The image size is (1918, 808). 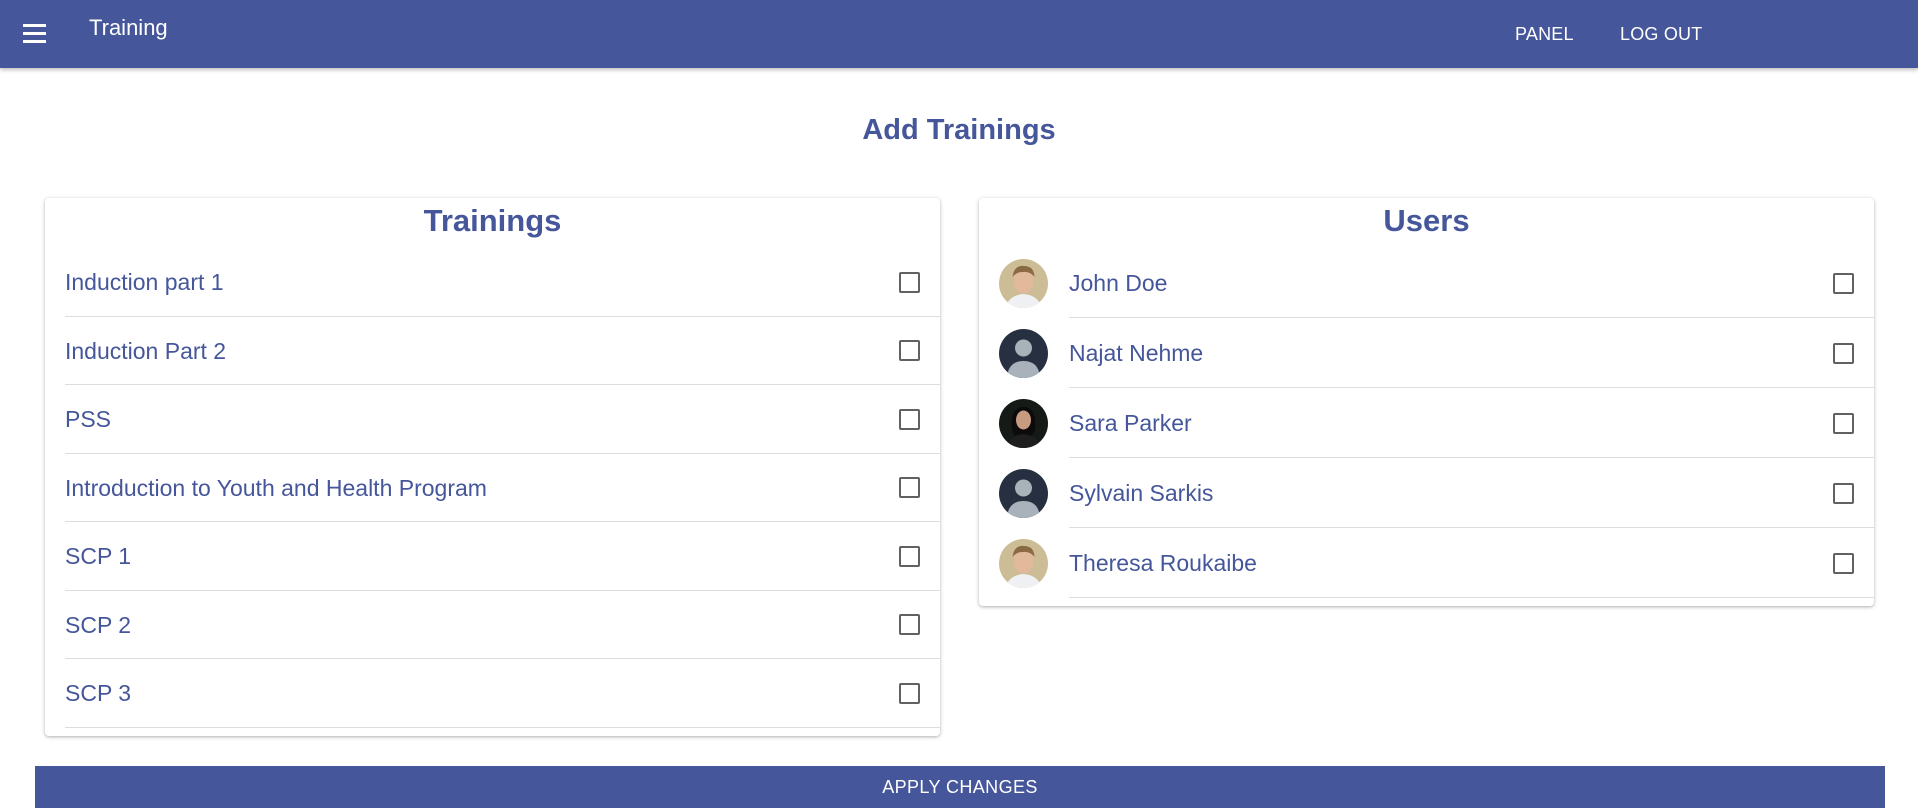 What do you see at coordinates (492, 693) in the screenshot?
I see `training-item: SCP 3` at bounding box center [492, 693].